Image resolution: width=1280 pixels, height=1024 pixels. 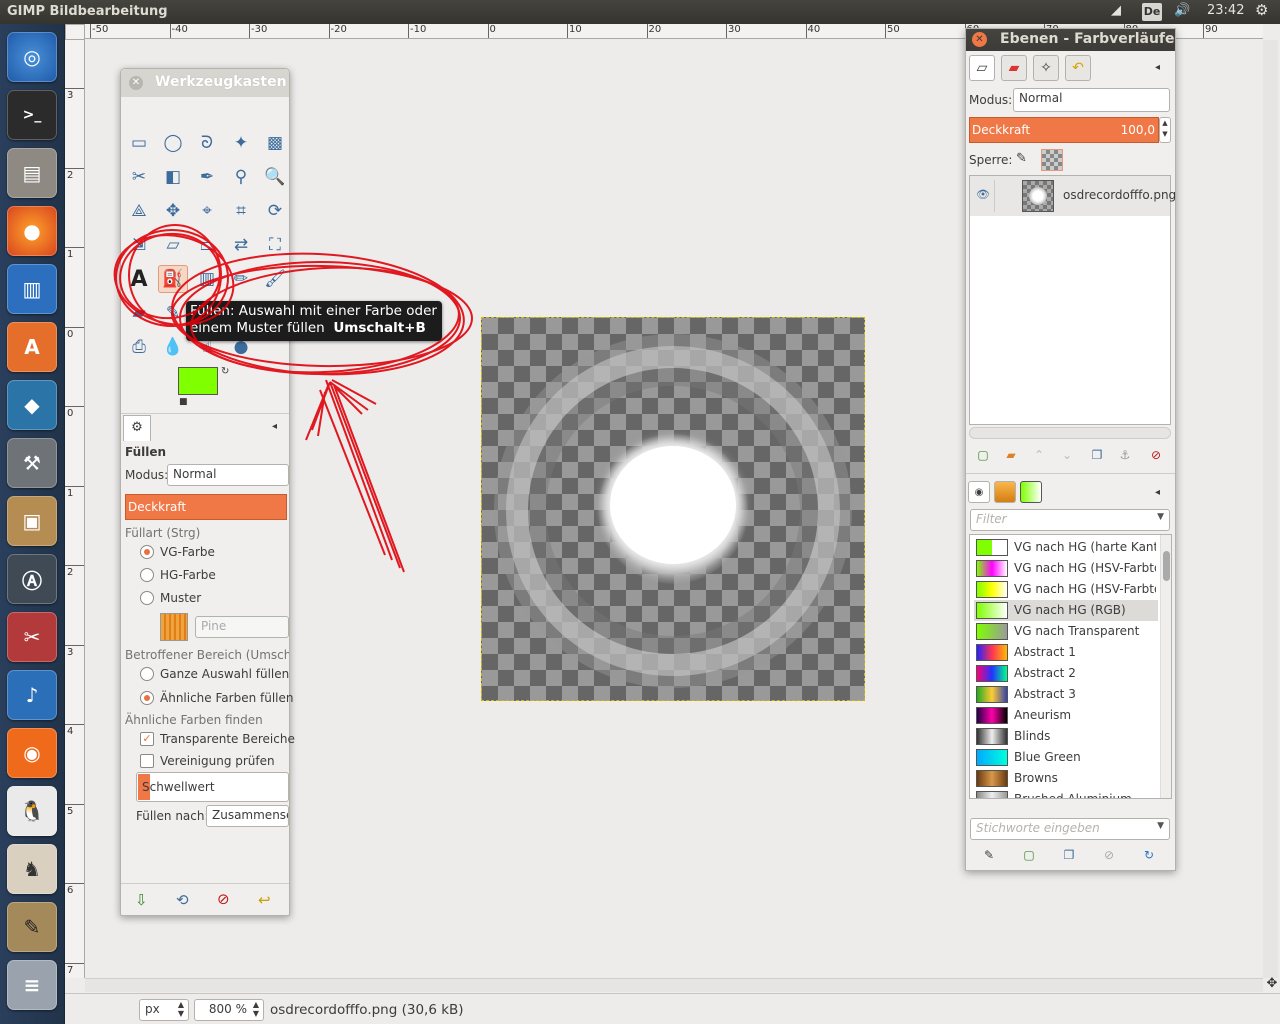 What do you see at coordinates (147, 739) in the screenshot?
I see `transparent-checkbox: ✓` at bounding box center [147, 739].